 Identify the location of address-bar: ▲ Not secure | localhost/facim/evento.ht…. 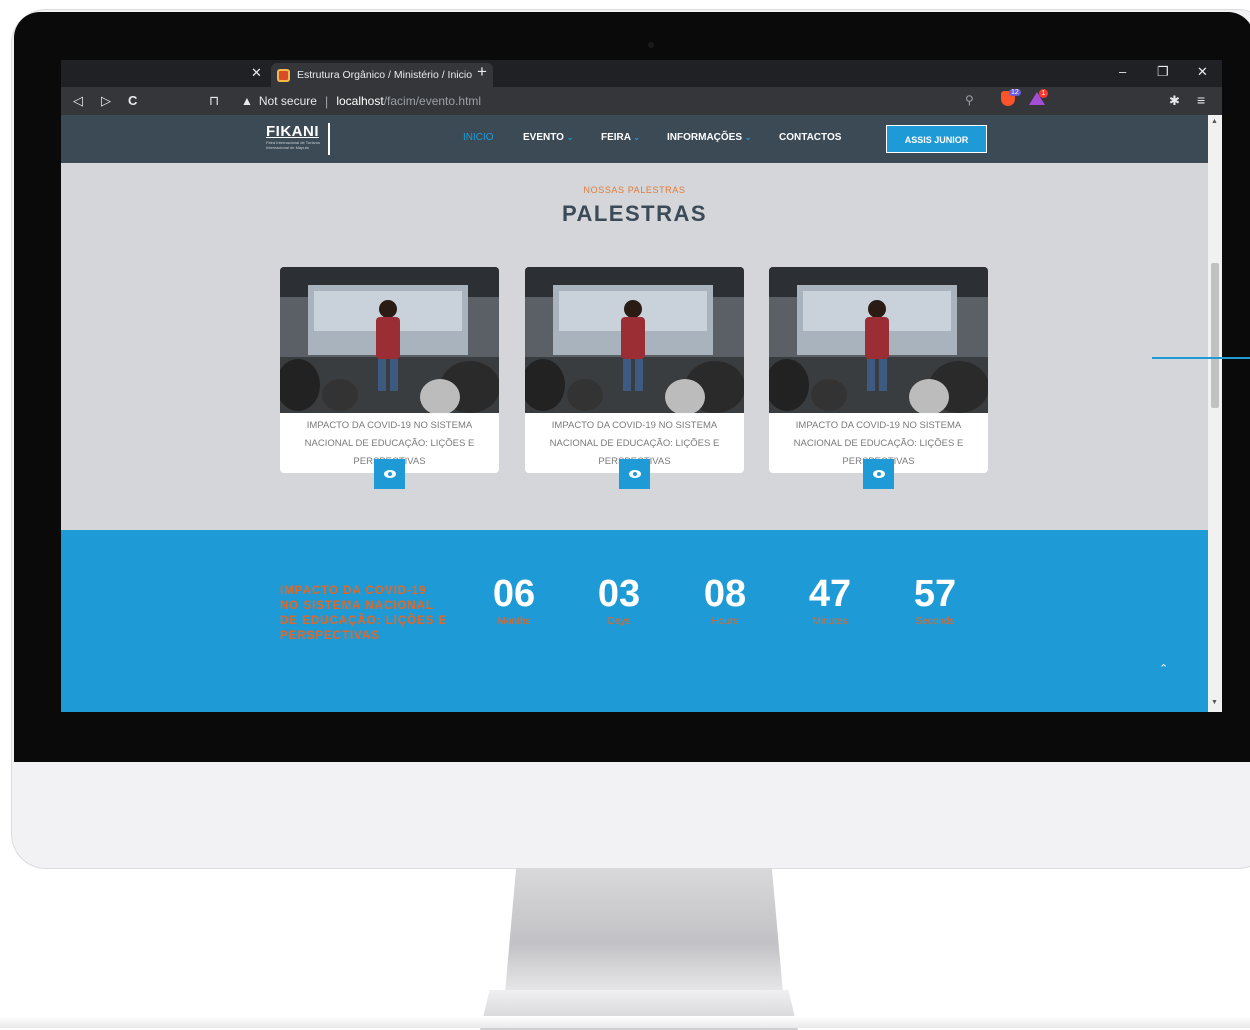
(641, 101).